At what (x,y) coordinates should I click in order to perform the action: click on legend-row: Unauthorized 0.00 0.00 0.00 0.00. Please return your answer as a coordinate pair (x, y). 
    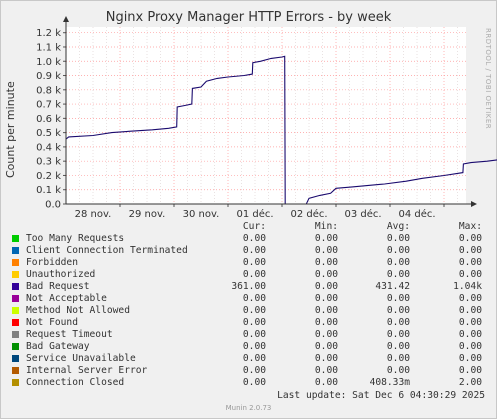
    Looking at the image, I should click on (247, 275).